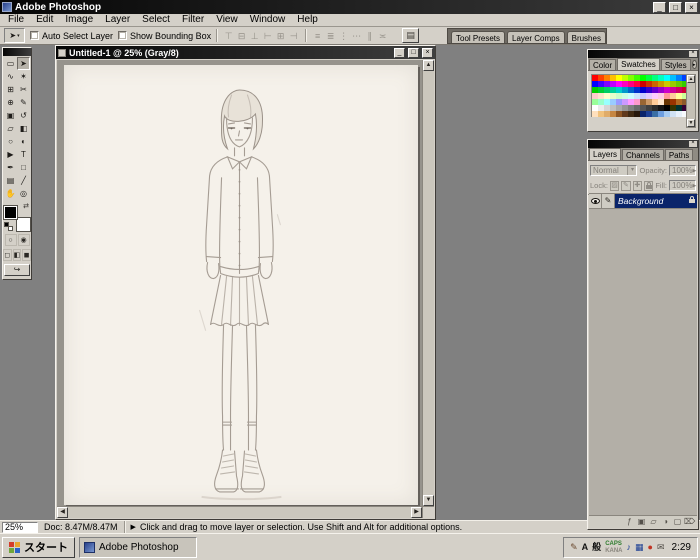 This screenshot has height=560, width=700. I want to click on blur-tool: ○, so click(10, 141).